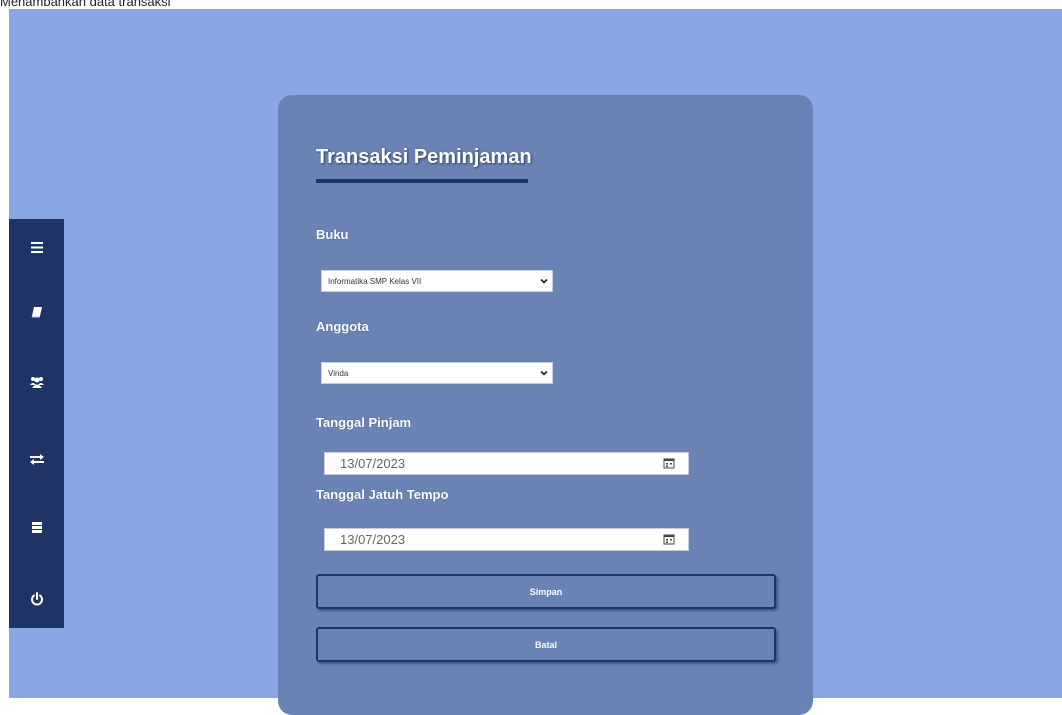  I want to click on sidebar, so click(36, 423).